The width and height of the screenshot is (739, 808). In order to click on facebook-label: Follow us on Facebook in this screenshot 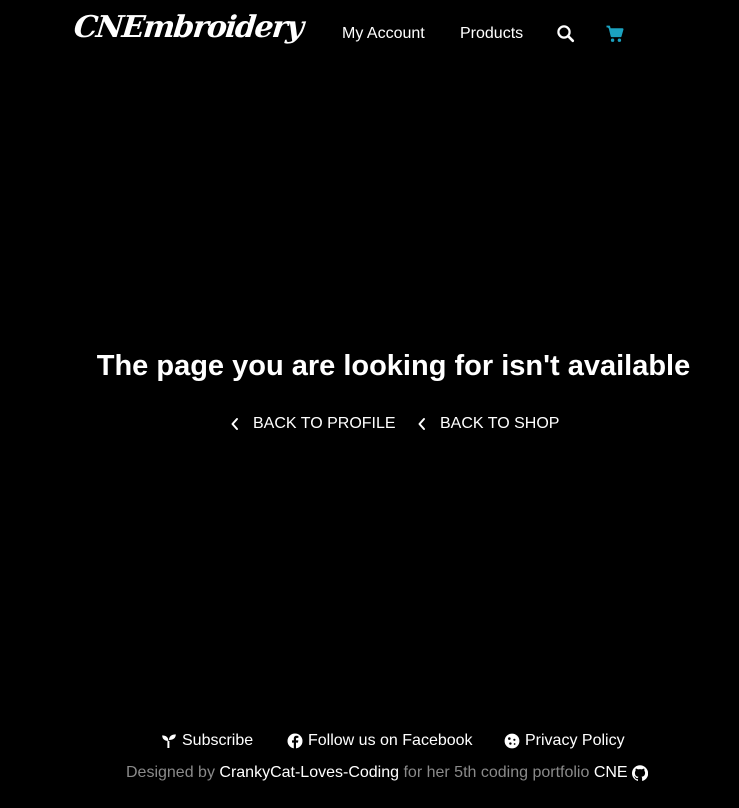, I will do `click(390, 740)`.